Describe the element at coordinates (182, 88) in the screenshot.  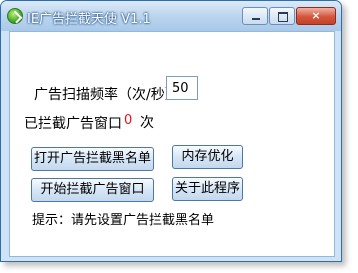
I see `frequency-input` at that location.